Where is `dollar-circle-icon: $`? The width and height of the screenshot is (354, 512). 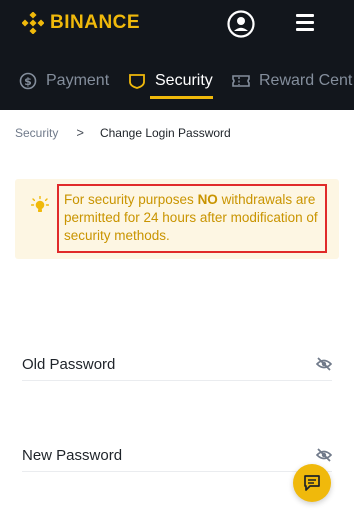 dollar-circle-icon: $ is located at coordinates (28, 81).